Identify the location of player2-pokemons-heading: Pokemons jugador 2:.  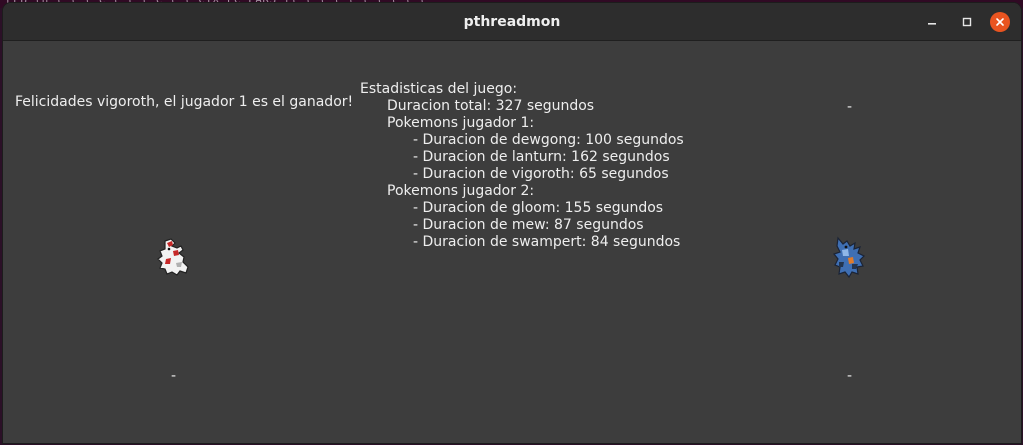
(461, 191).